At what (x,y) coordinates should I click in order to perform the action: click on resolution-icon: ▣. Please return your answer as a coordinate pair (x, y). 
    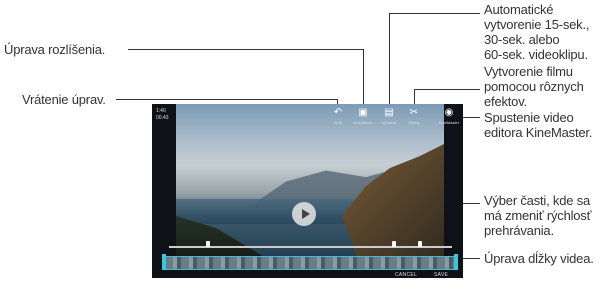
    Looking at the image, I should click on (363, 112).